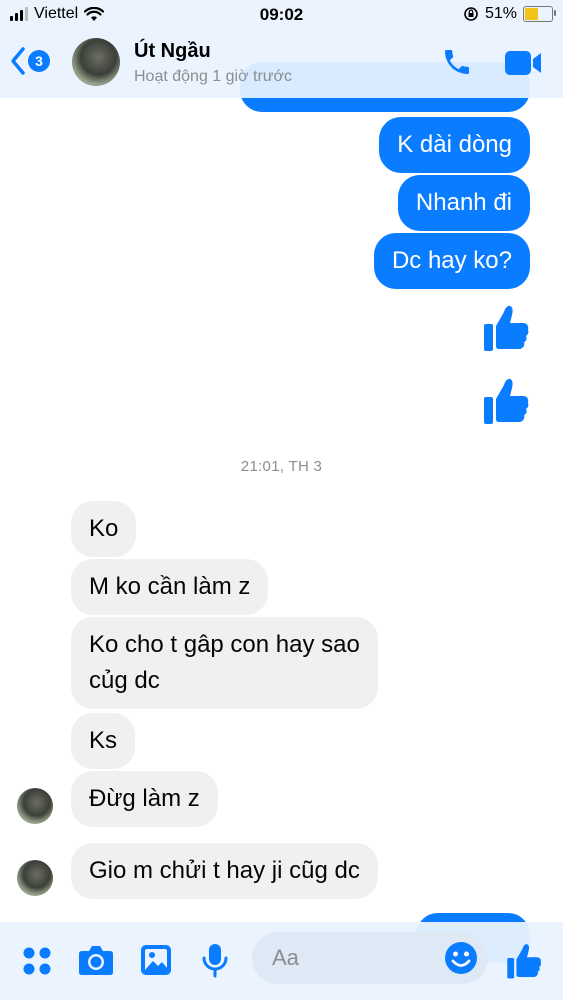 Image resolution: width=563 pixels, height=1000 pixels. What do you see at coordinates (37, 961) in the screenshot?
I see `apps-grid-icon` at bounding box center [37, 961].